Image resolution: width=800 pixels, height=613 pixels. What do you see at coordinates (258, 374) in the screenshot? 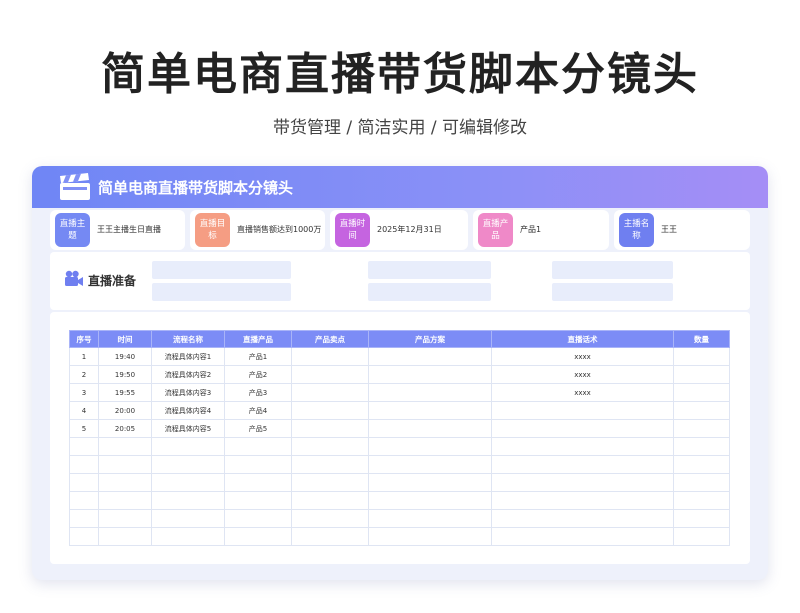
I see `table-cell: 产品2` at bounding box center [258, 374].